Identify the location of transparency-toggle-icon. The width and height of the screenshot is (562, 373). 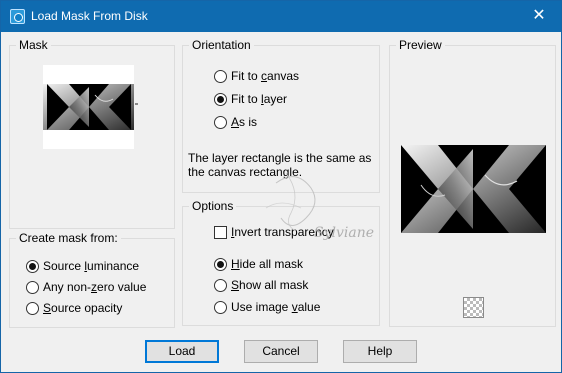
(473, 307).